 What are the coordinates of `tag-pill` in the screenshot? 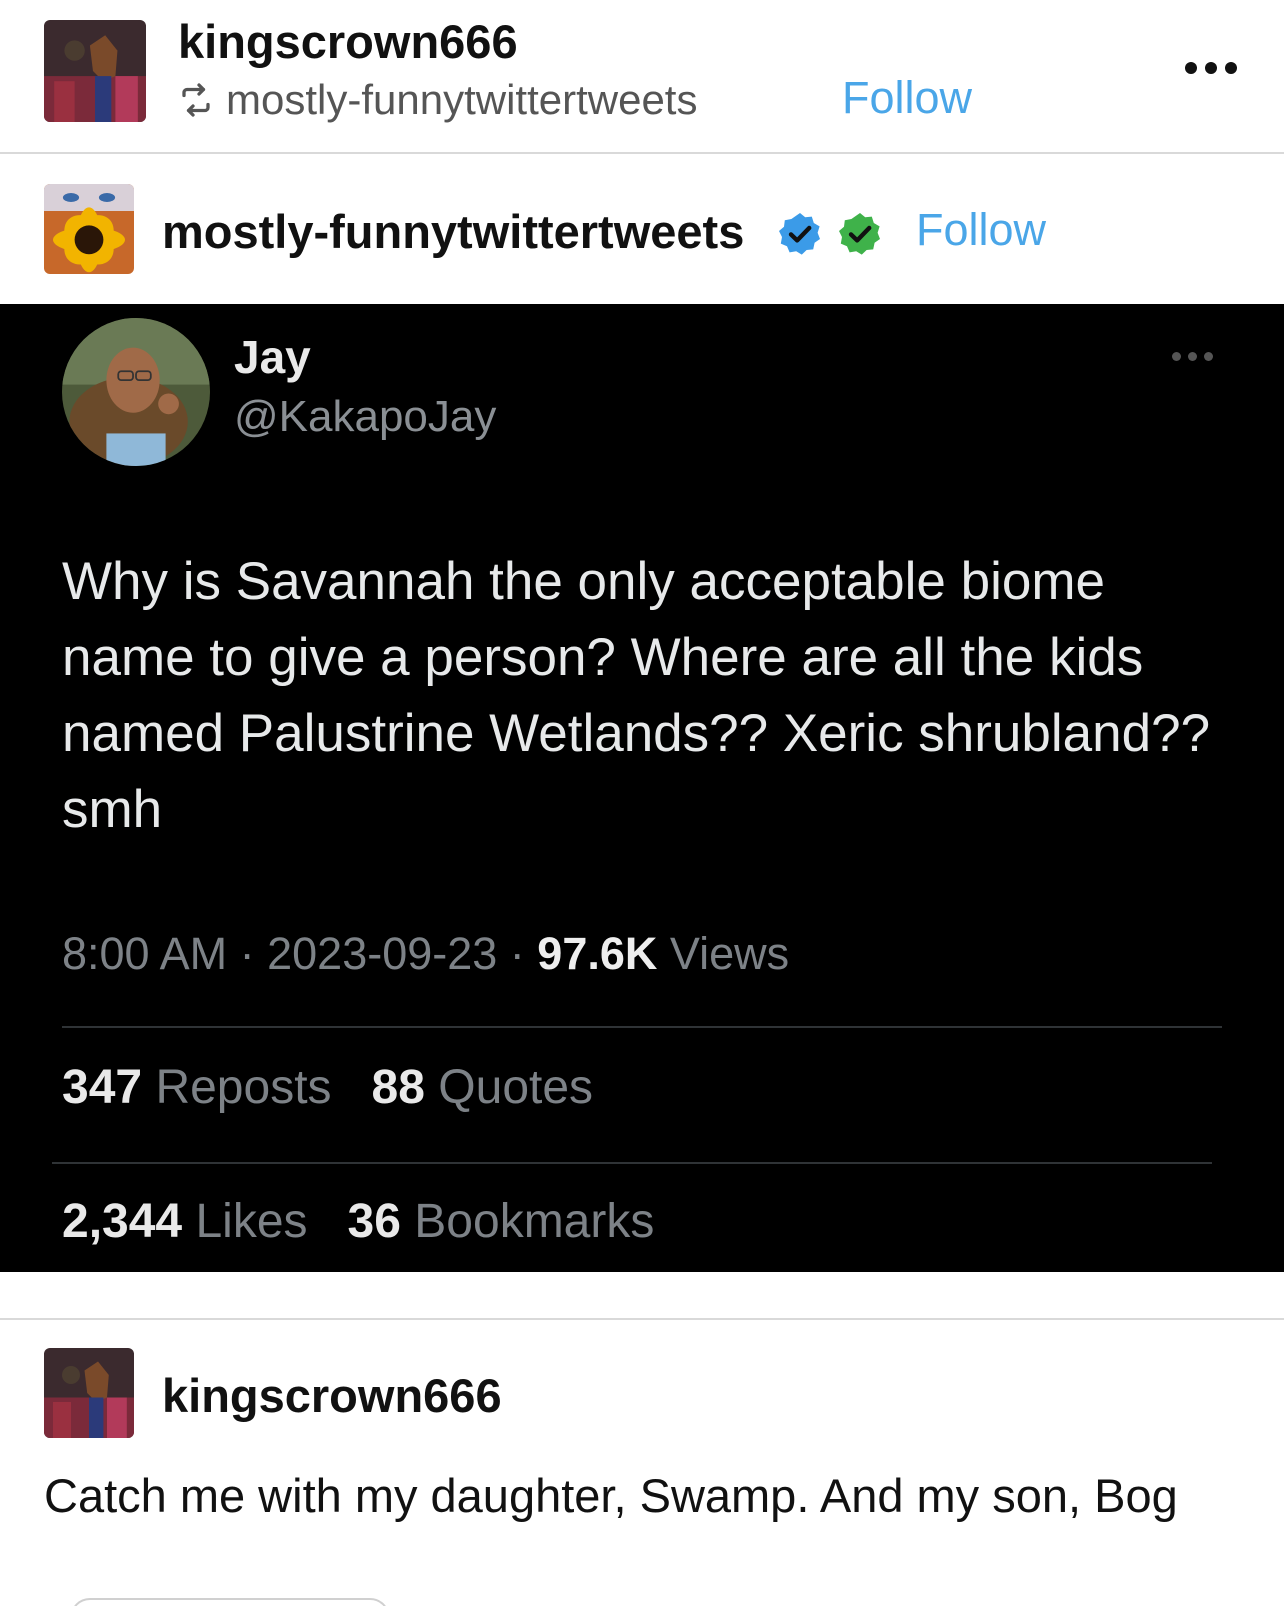 It's located at (230, 1602).